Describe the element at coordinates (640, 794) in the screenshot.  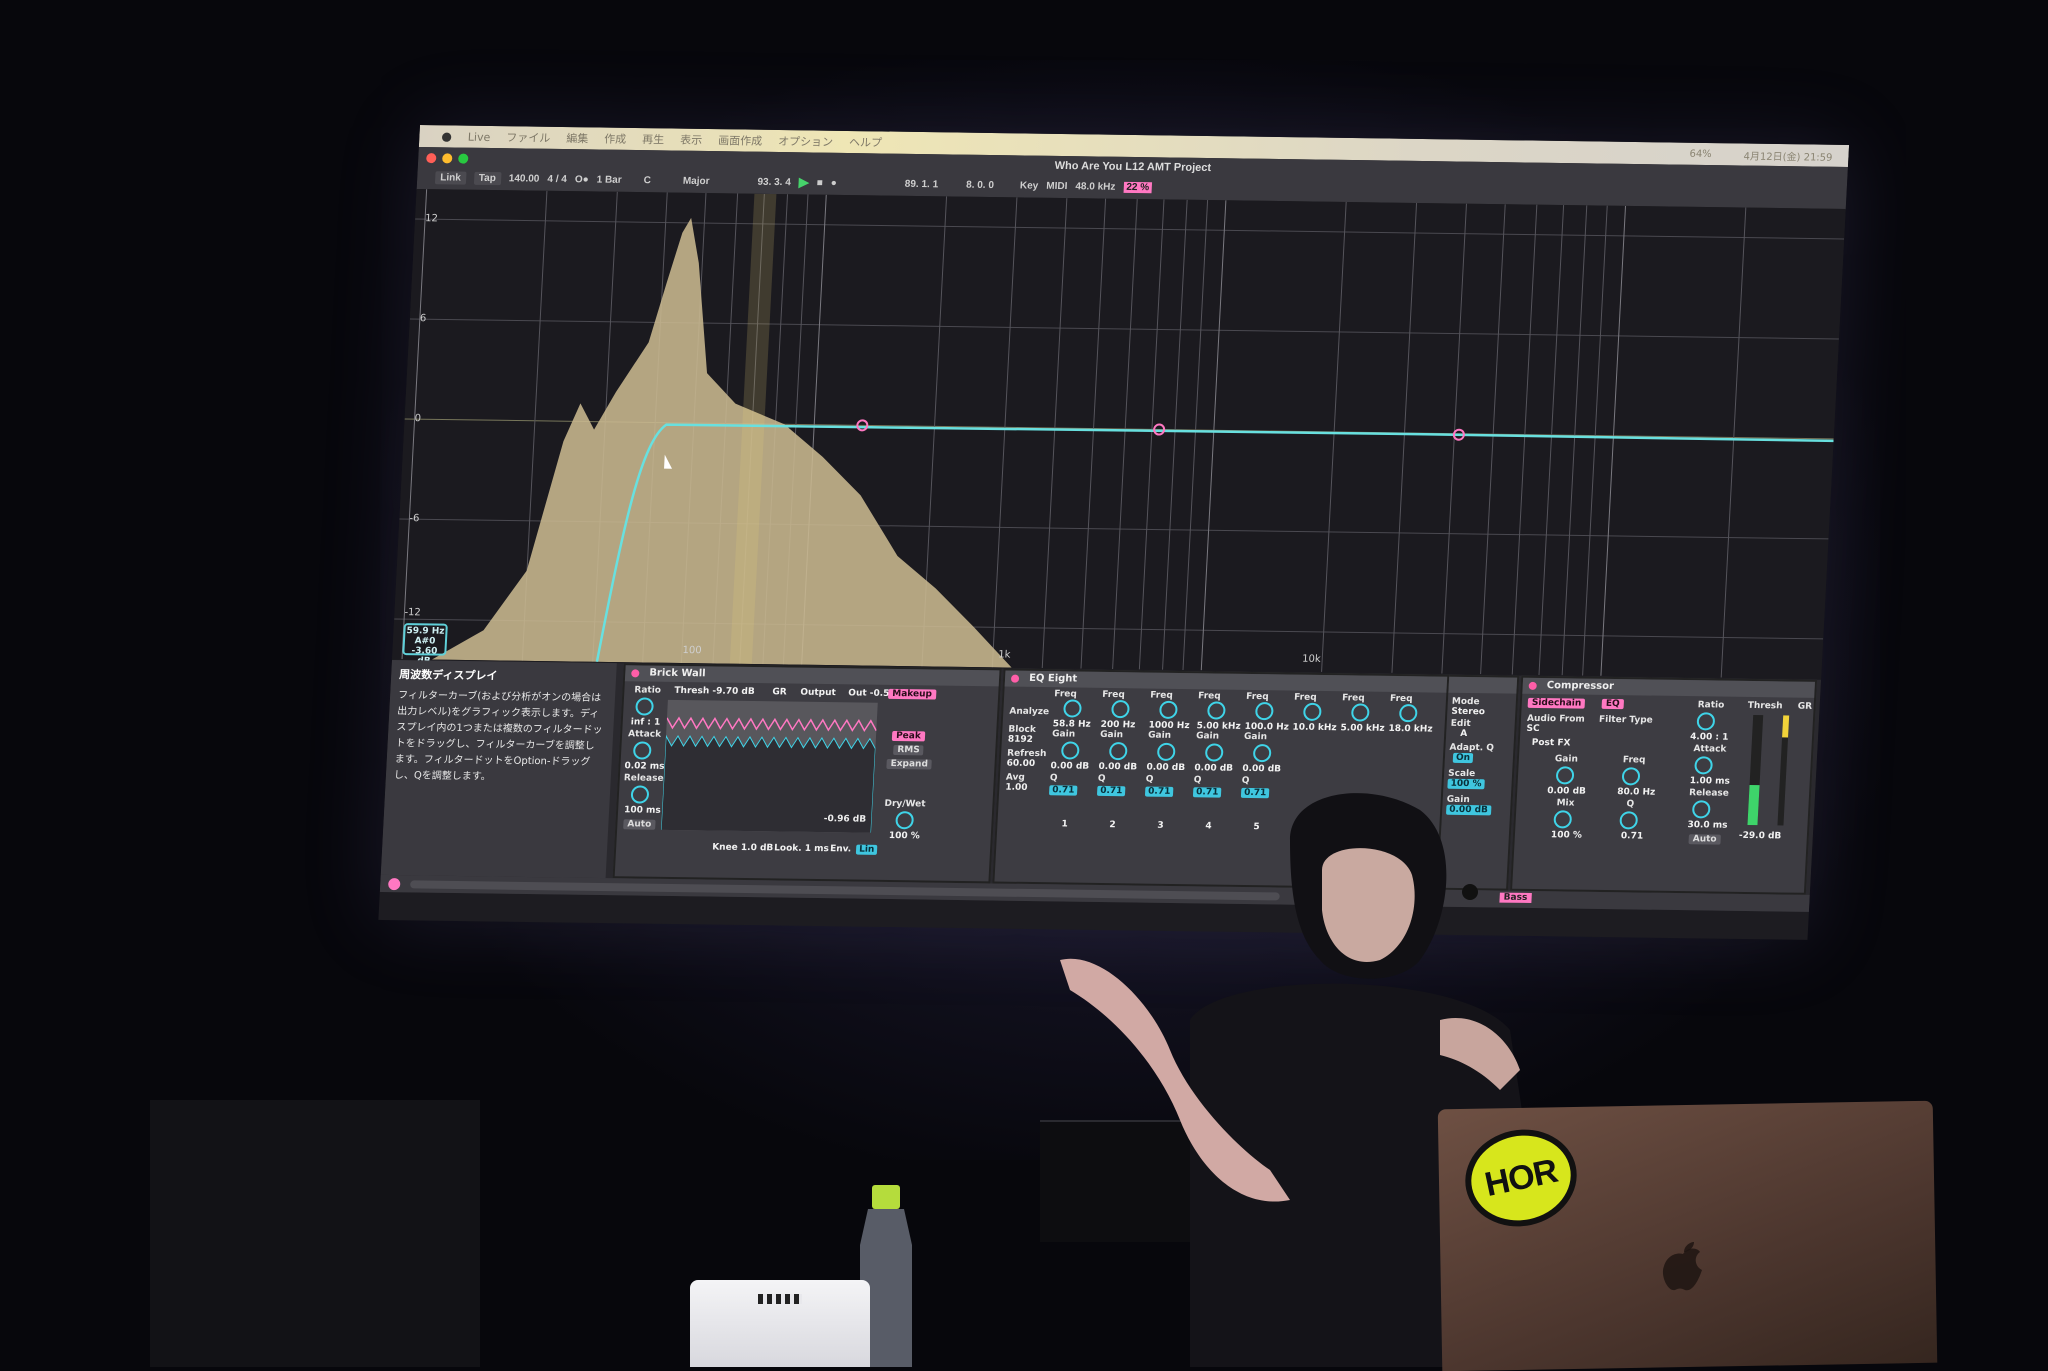
I see `bw-release-knob` at that location.